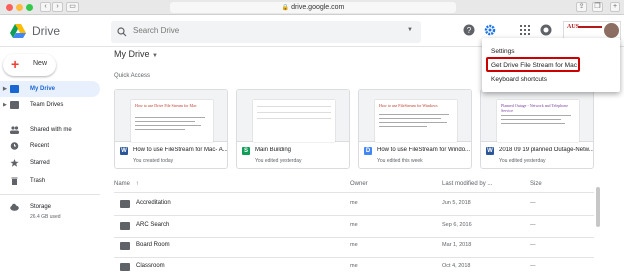 This screenshot has height=278, width=624. I want to click on sidebar-item-label: Recent, so click(40, 146).